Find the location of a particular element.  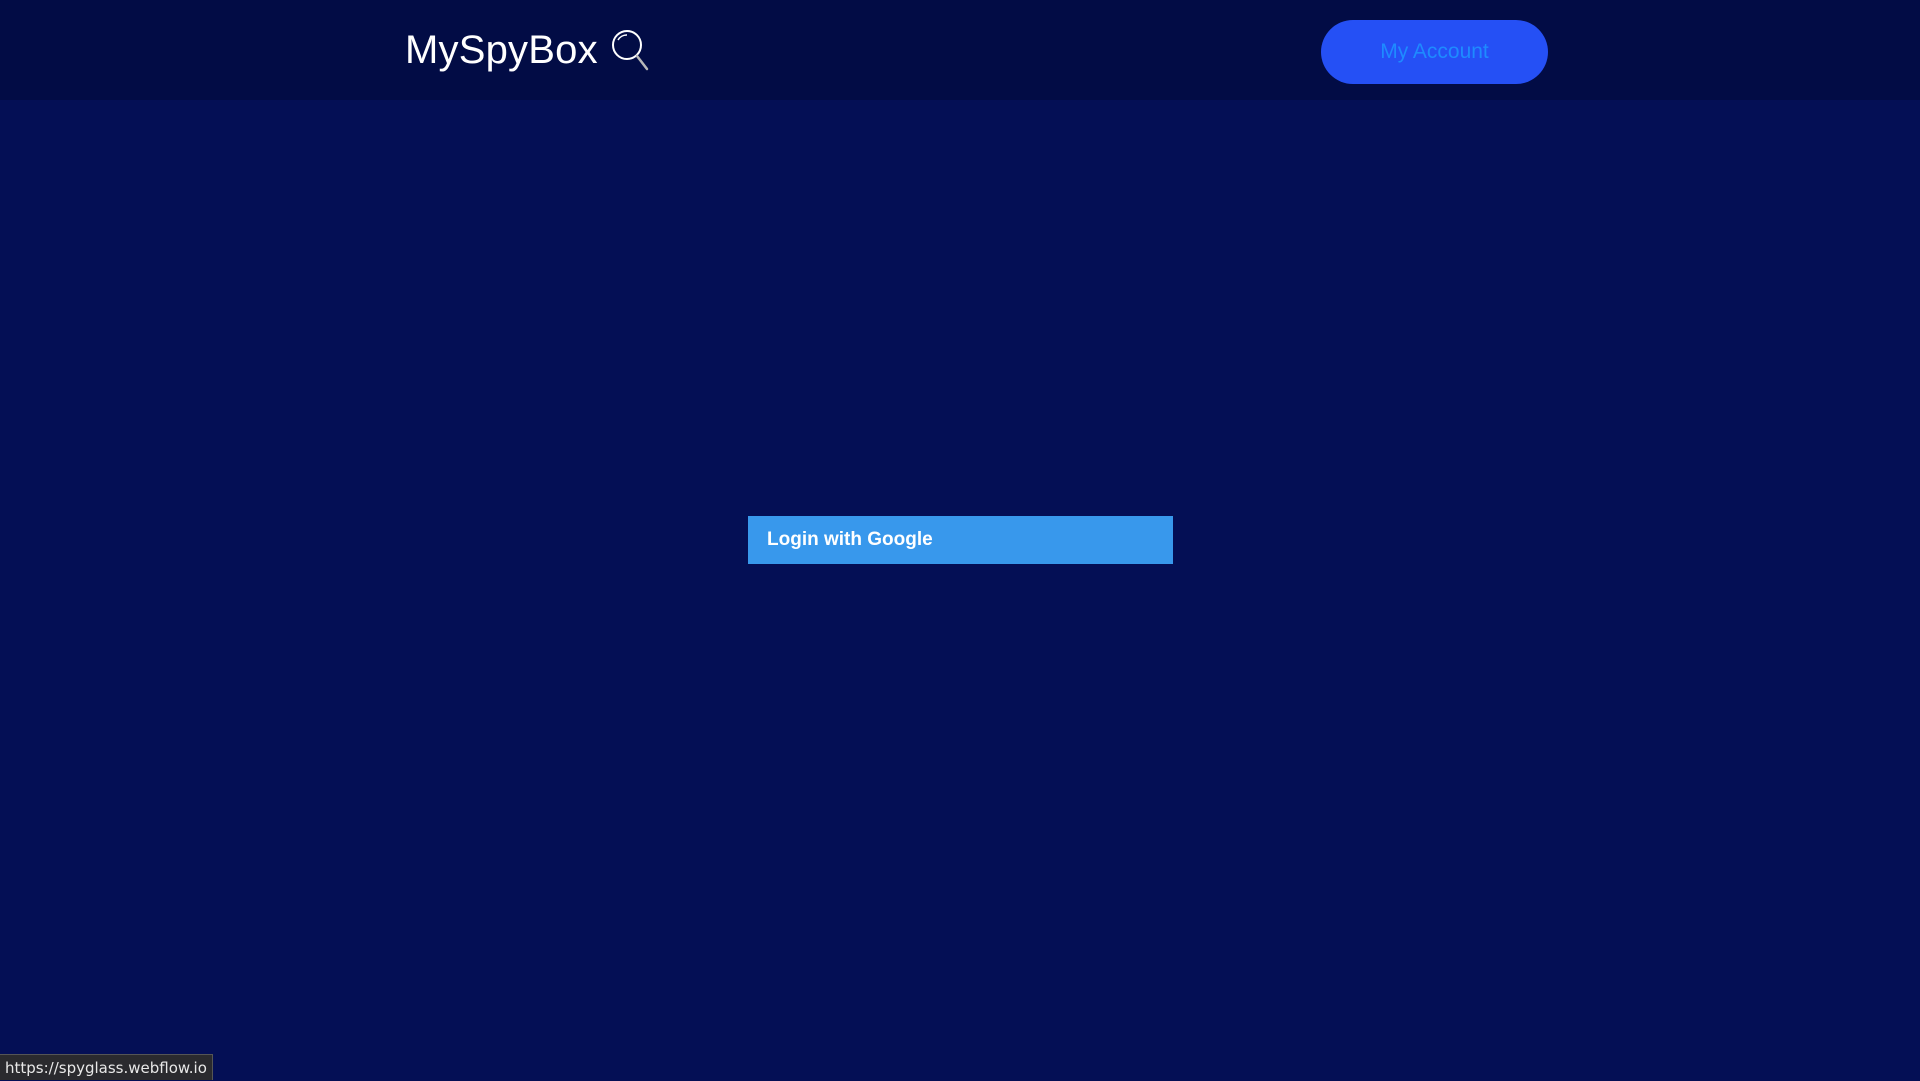

magnifier-icon is located at coordinates (630, 50).